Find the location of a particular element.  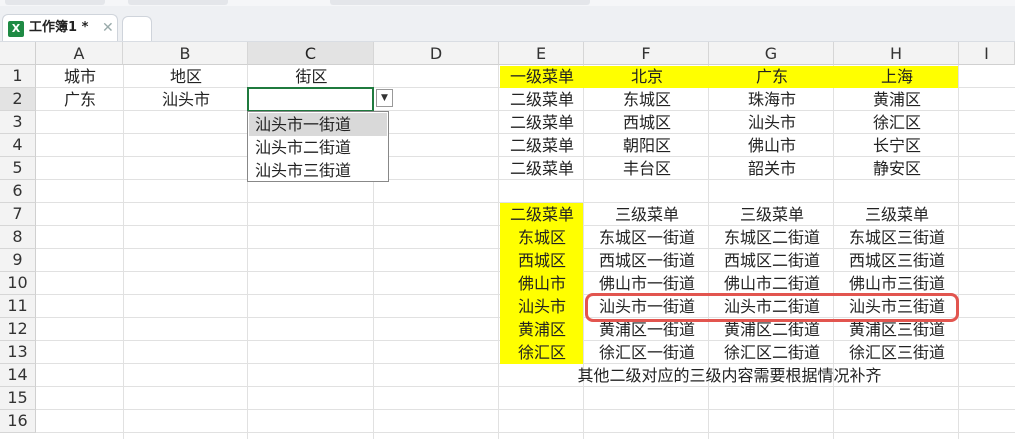

cell-g5: 韶关市 is located at coordinates (772, 169).